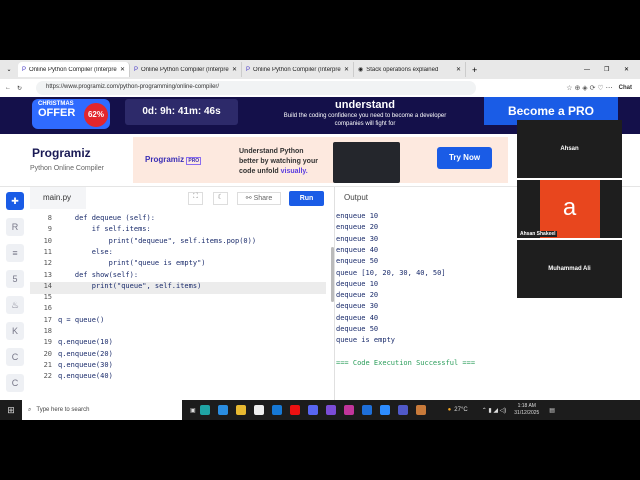 Image resolution: width=640 pixels, height=480 pixels. I want to click on code-line: q = queue(), so click(81, 320).